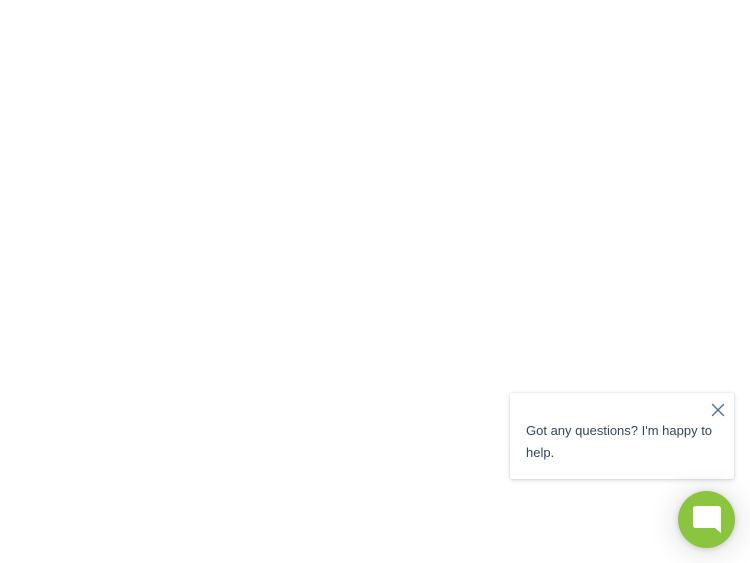 This screenshot has width=750, height=563. I want to click on chat-launcher-button, so click(706, 519).